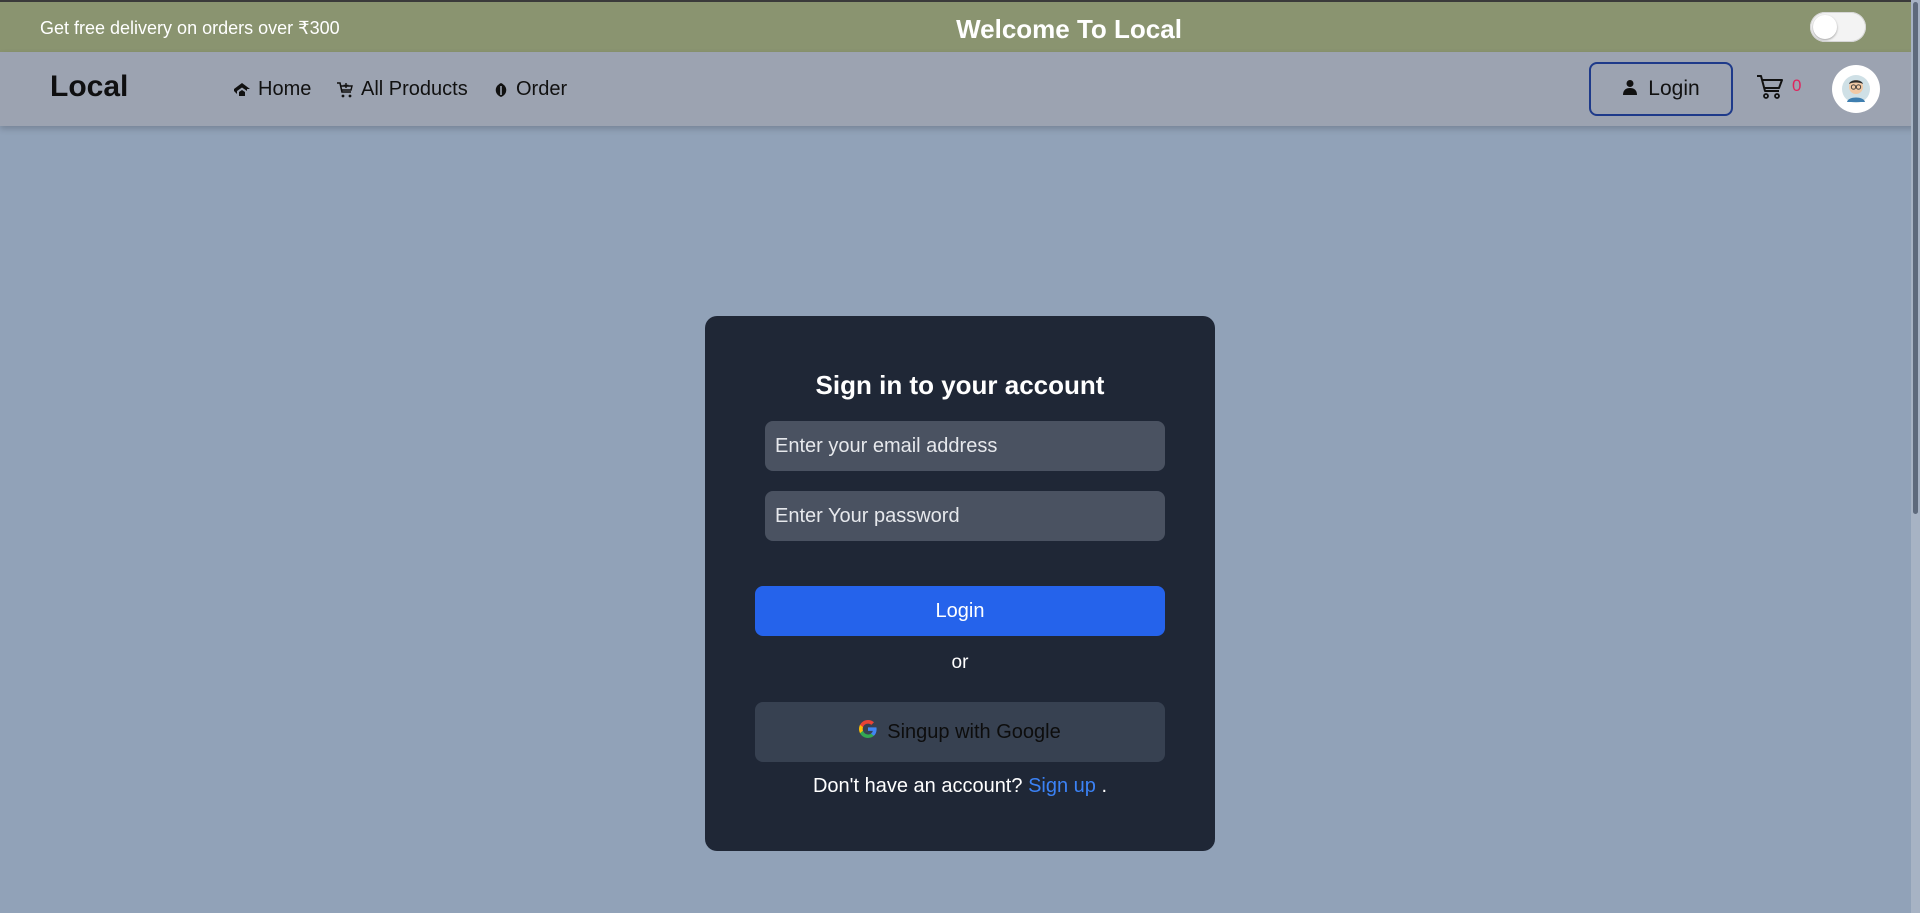  What do you see at coordinates (960, 662) in the screenshot?
I see `or-divider-text: or` at bounding box center [960, 662].